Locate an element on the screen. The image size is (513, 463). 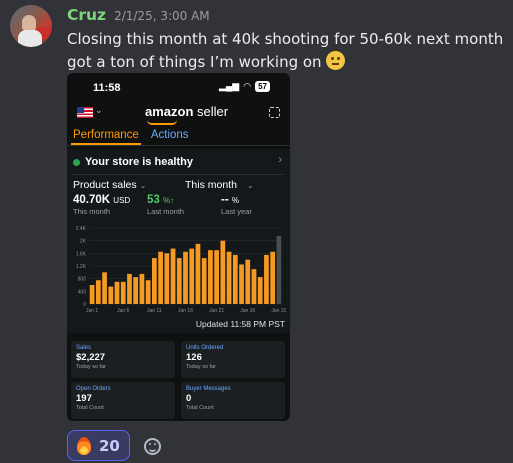
tab-performance: Performance is located at coordinates (106, 136).